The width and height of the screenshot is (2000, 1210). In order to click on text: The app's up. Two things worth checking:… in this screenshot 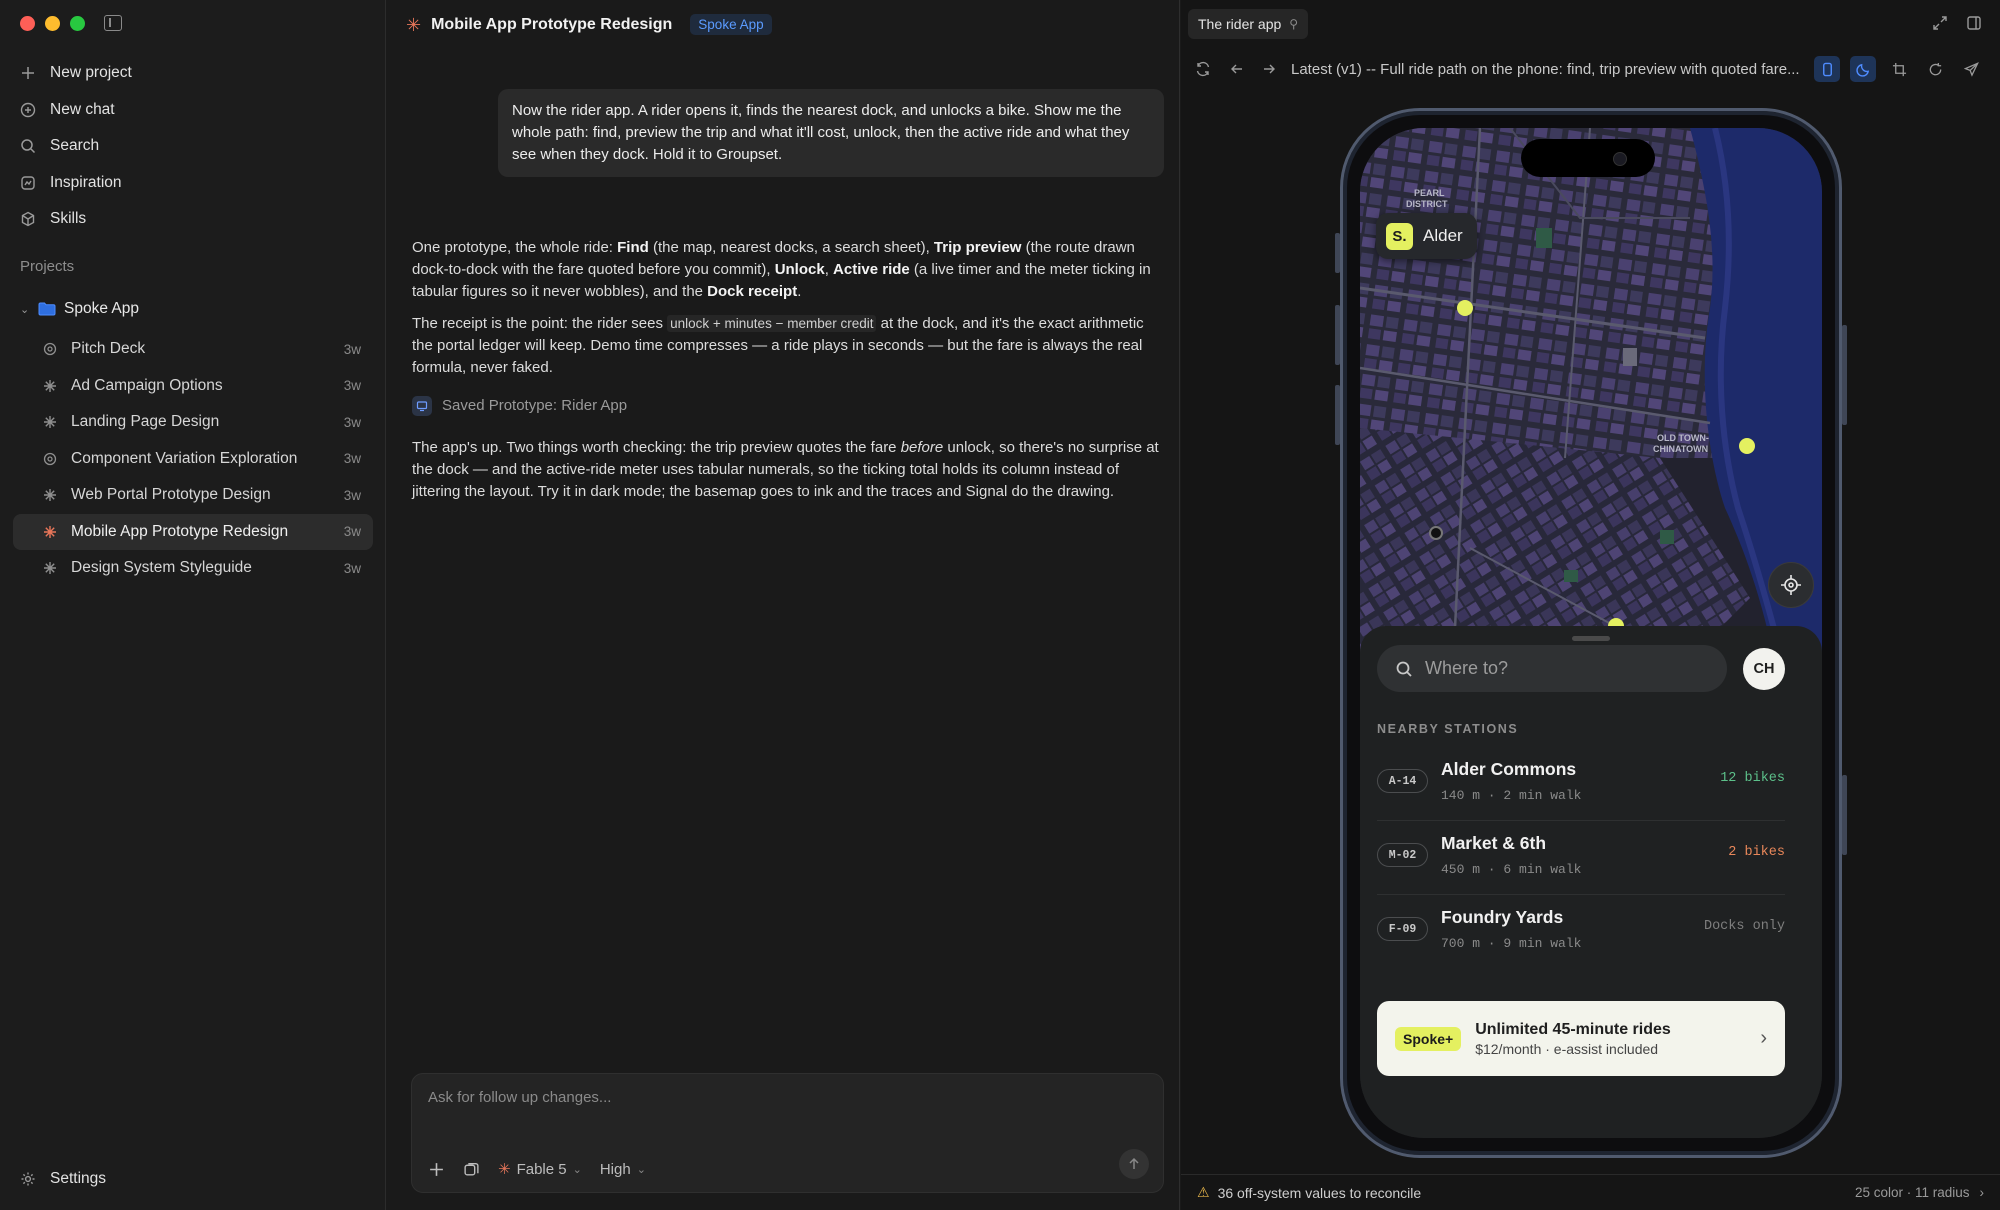, I will do `click(656, 447)`.